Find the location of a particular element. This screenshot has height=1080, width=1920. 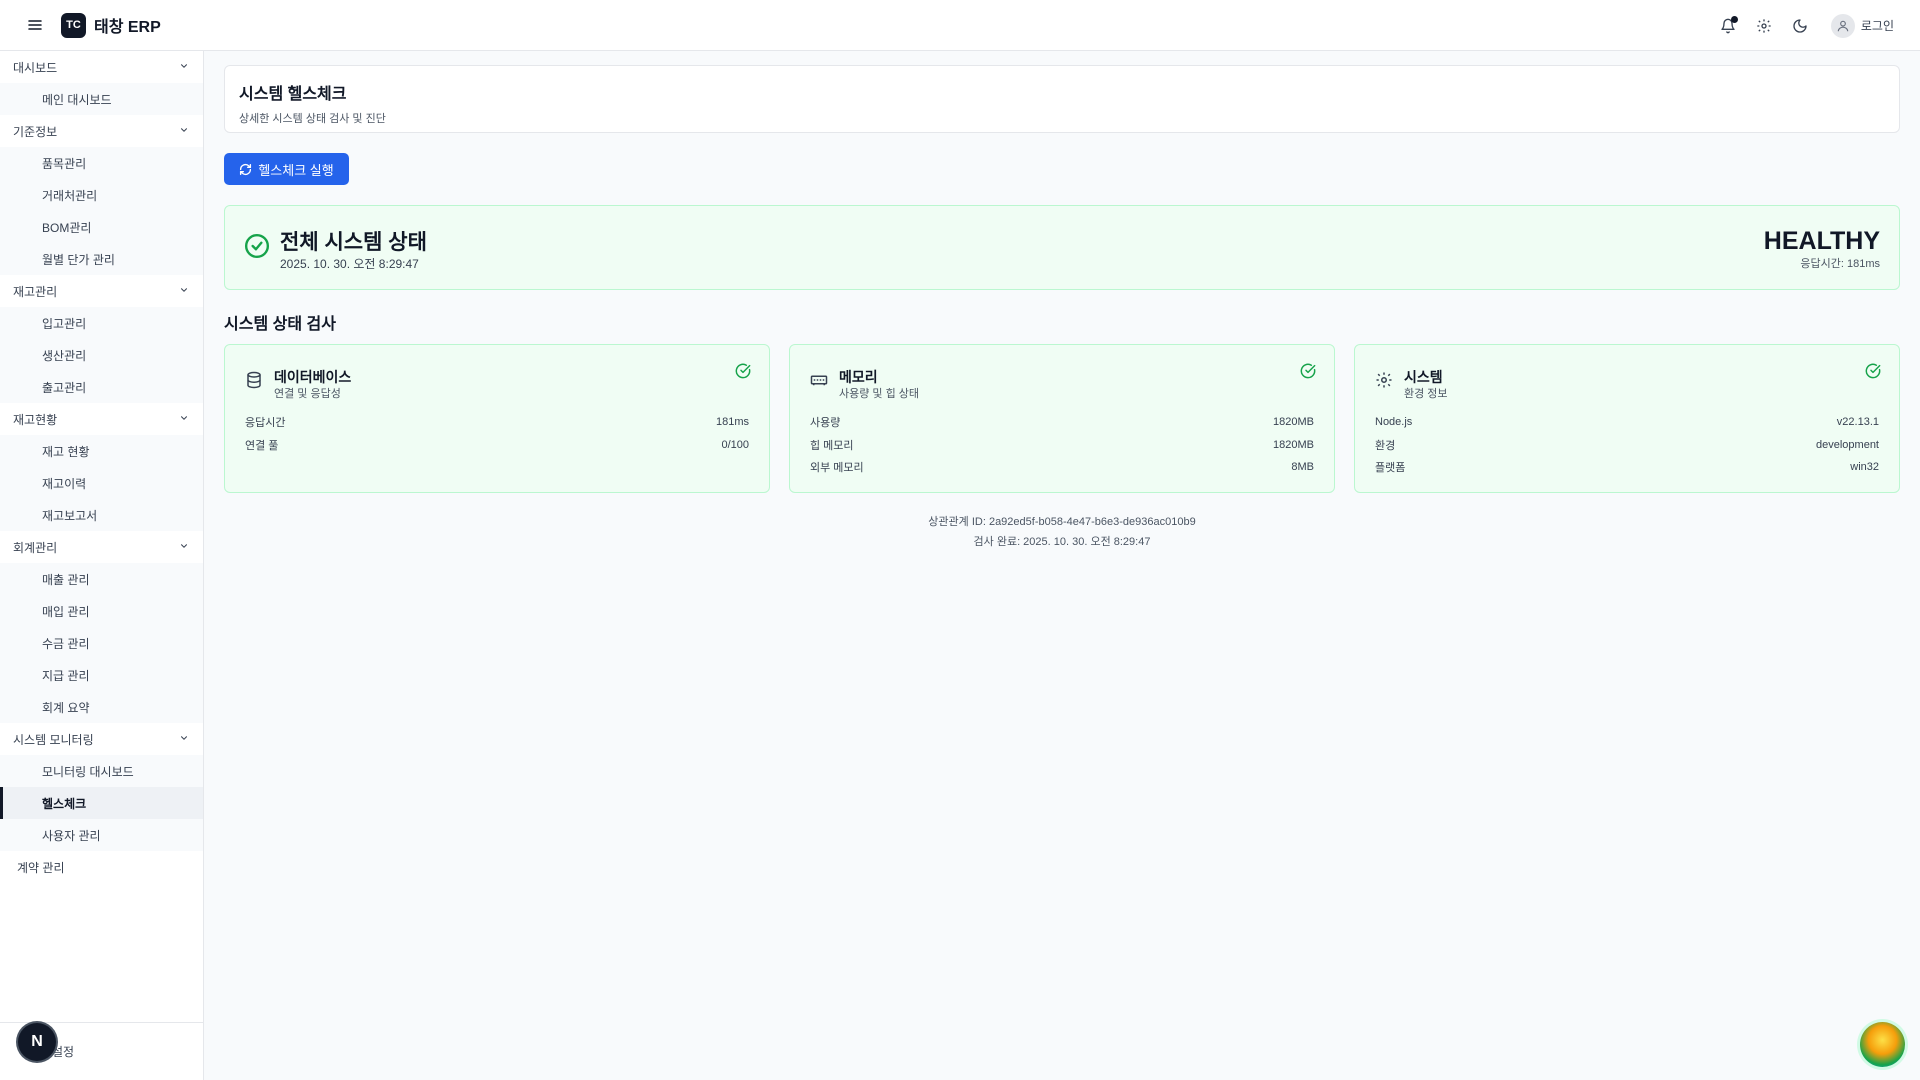

row-value: development is located at coordinates (1847, 444).